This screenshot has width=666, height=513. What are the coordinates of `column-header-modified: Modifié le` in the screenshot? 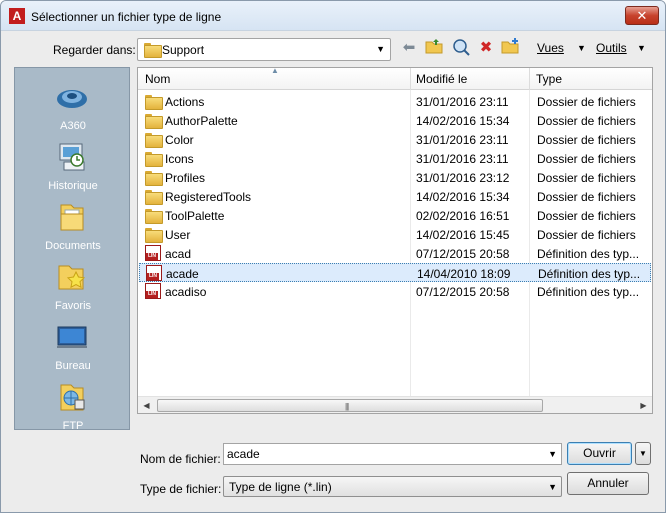 It's located at (441, 79).